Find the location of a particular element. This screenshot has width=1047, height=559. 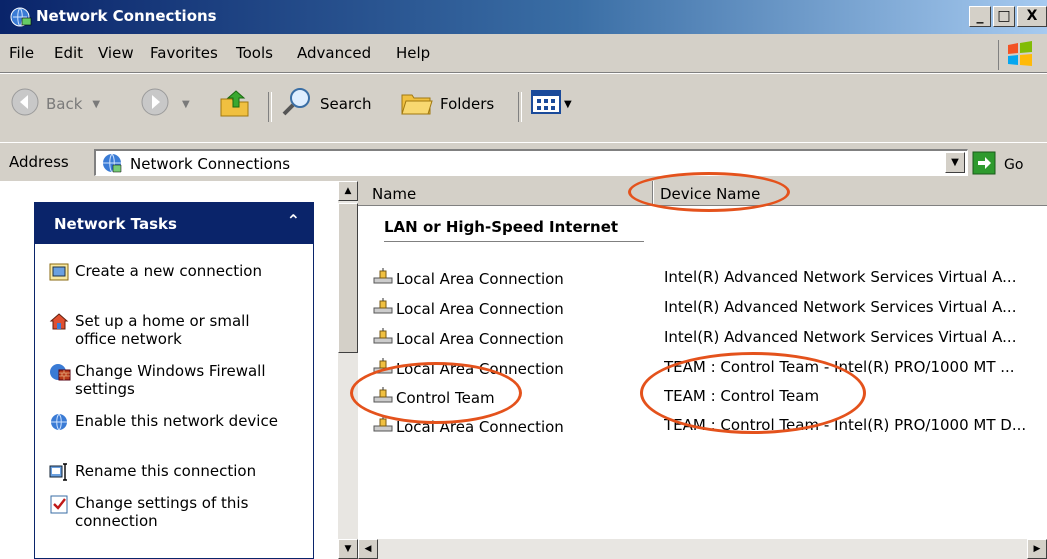

network-tasks-header: Network Tasks ⌃ is located at coordinates (174, 223).